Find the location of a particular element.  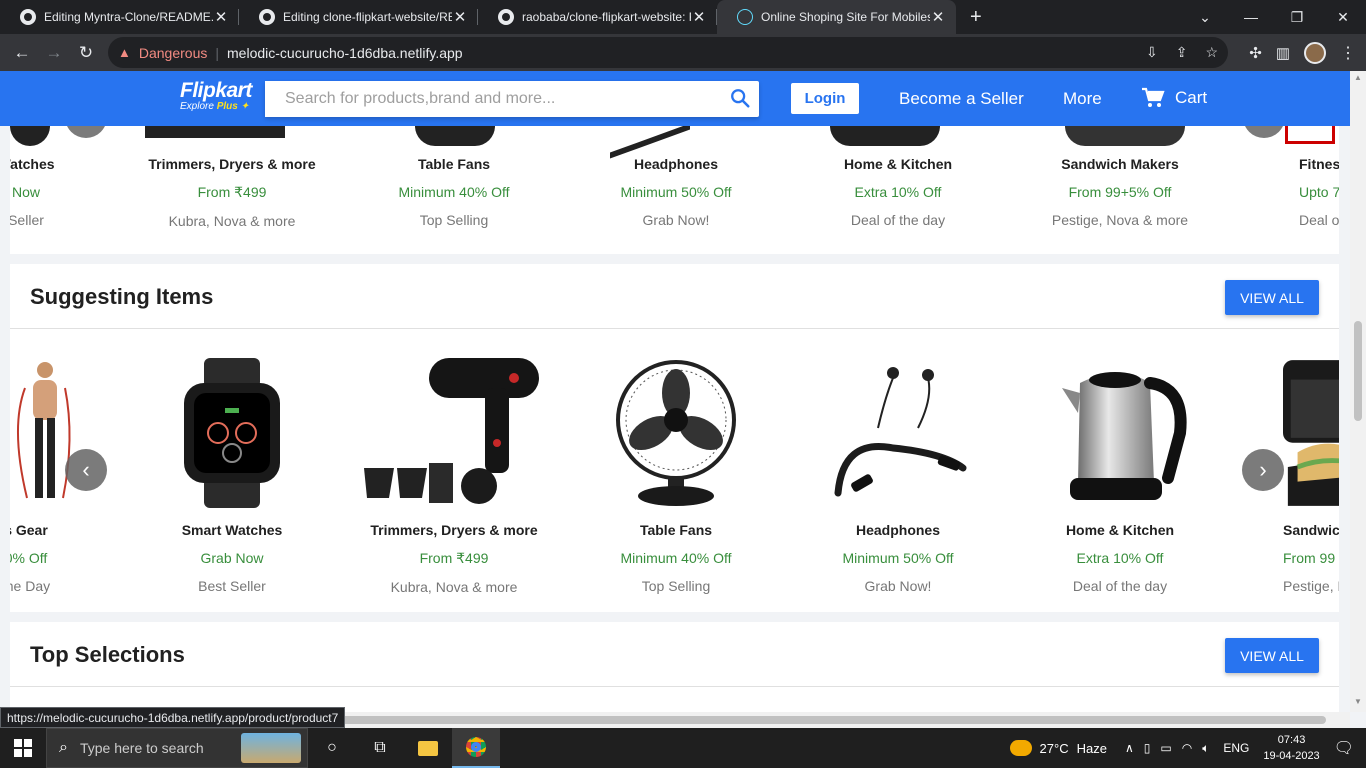

task-view-icon: ⧉ is located at coordinates (380, 748).